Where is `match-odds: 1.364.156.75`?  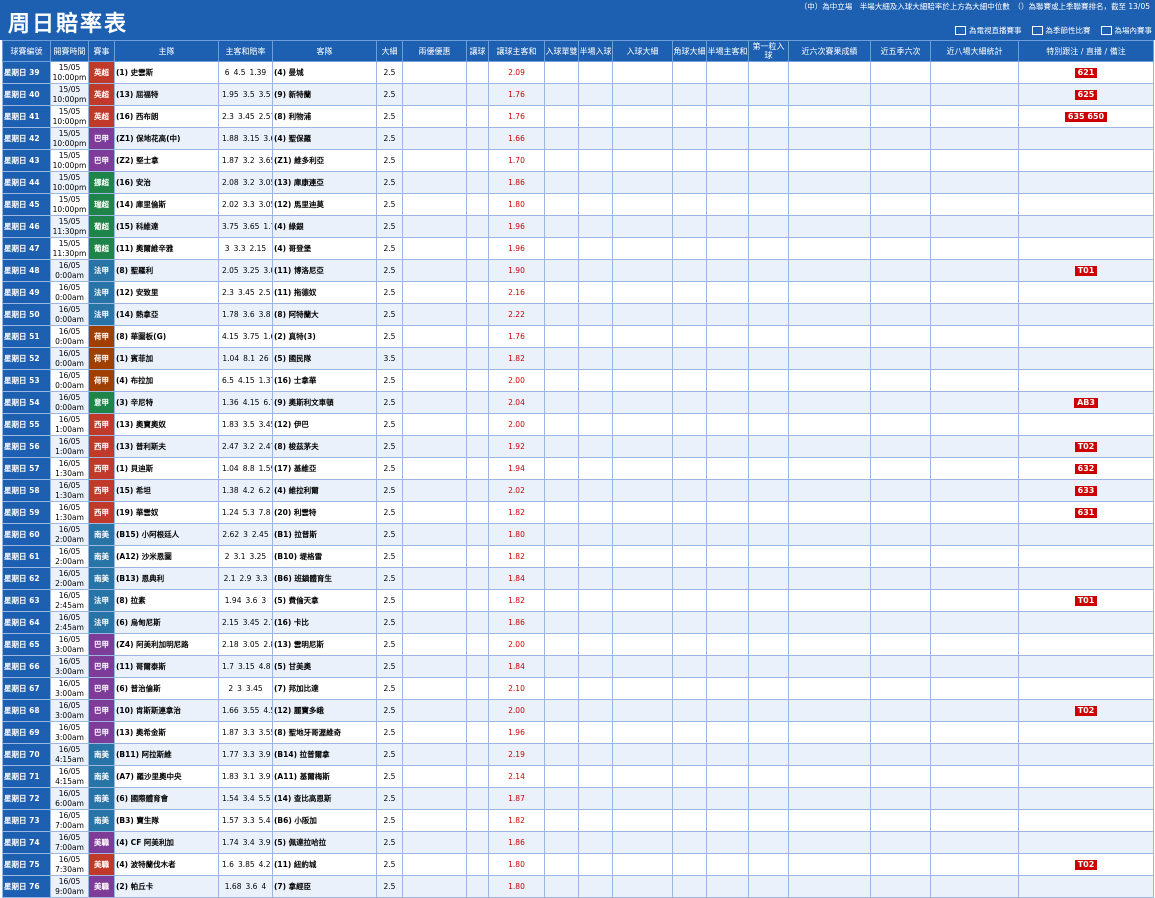
match-odds: 1.364.156.75 is located at coordinates (245, 402).